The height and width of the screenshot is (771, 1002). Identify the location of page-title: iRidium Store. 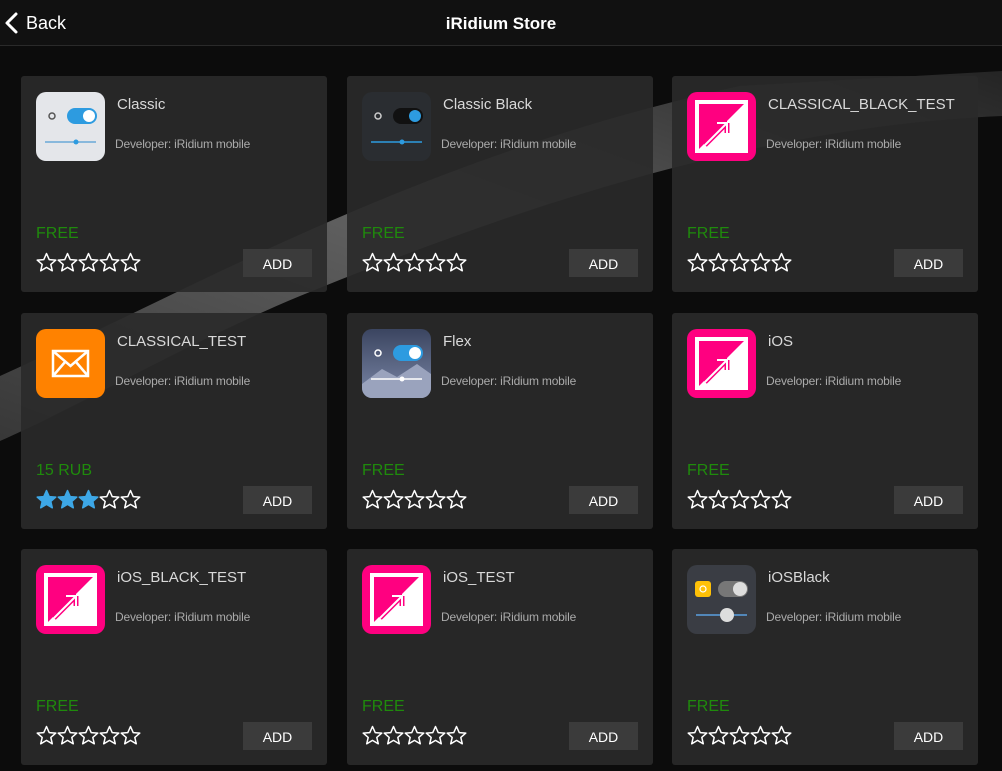
(501, 23).